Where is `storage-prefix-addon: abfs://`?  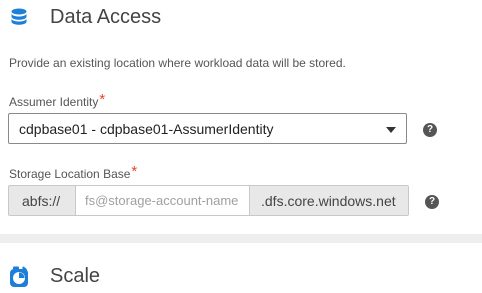 storage-prefix-addon: abfs:// is located at coordinates (41, 200).